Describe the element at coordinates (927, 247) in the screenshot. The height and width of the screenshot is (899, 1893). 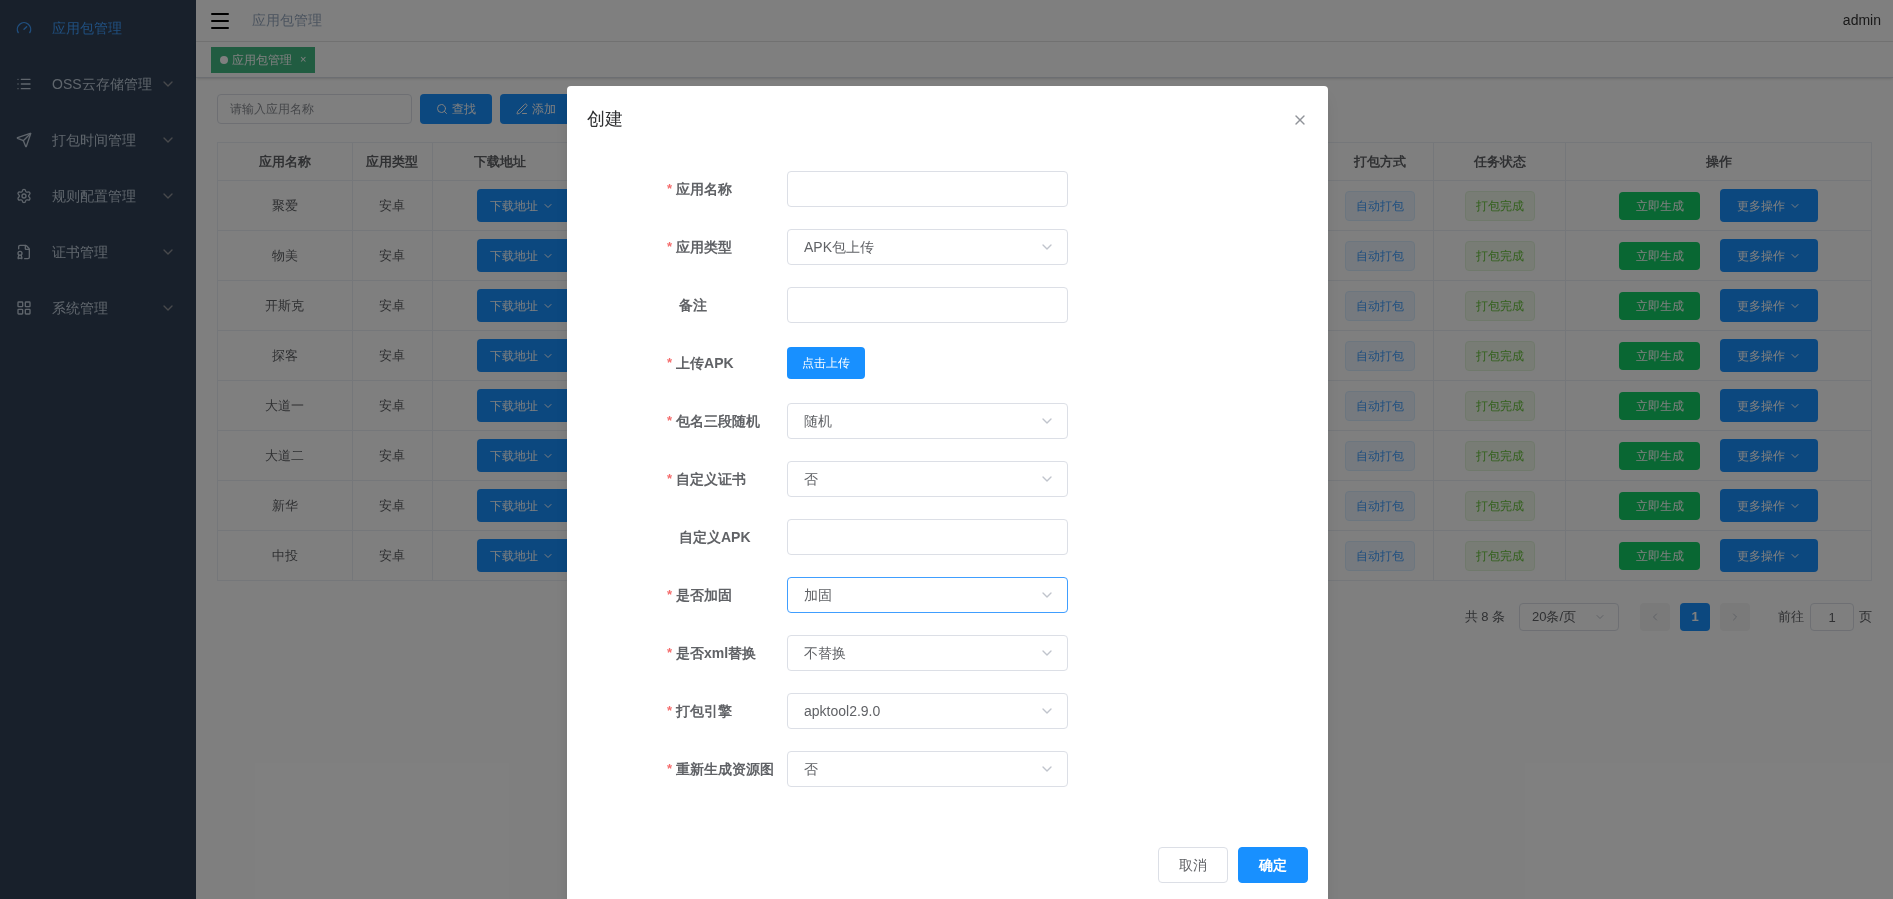
I see `select-field: APK包上传` at that location.